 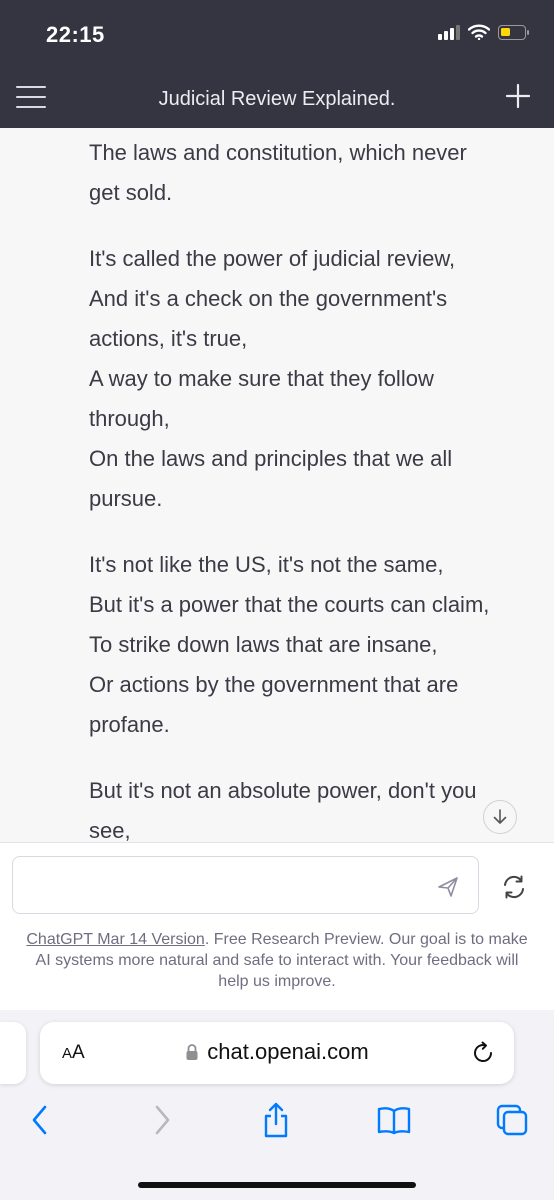 I want to click on status-icons, so click(x=483, y=32).